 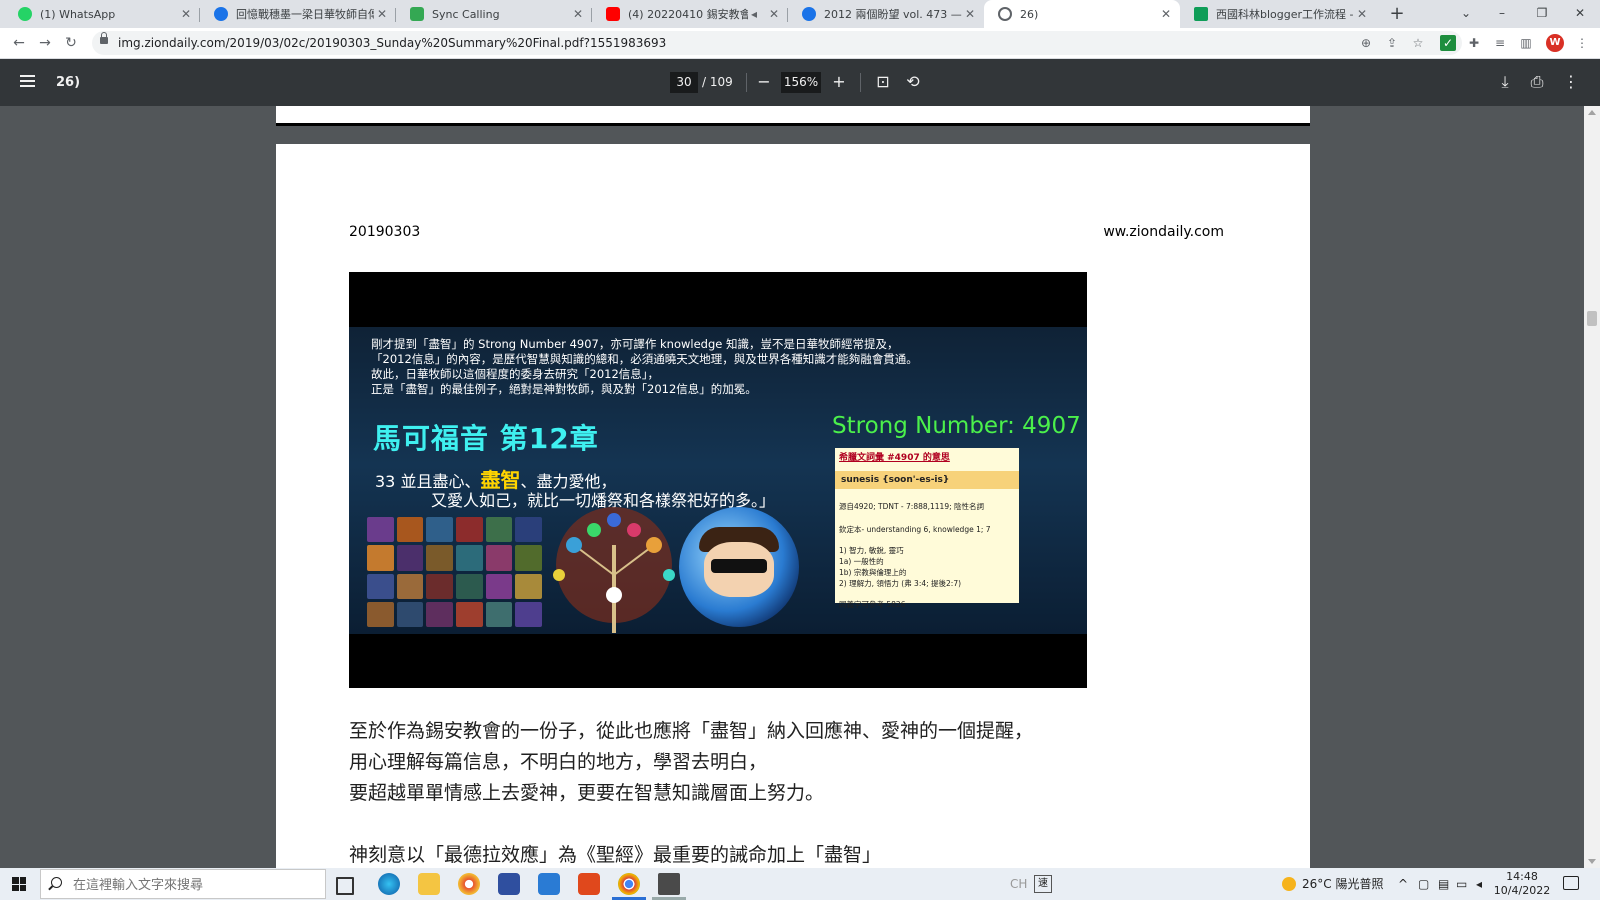 I want to click on page-website: ww.ziondaily.com, so click(x=1163, y=232).